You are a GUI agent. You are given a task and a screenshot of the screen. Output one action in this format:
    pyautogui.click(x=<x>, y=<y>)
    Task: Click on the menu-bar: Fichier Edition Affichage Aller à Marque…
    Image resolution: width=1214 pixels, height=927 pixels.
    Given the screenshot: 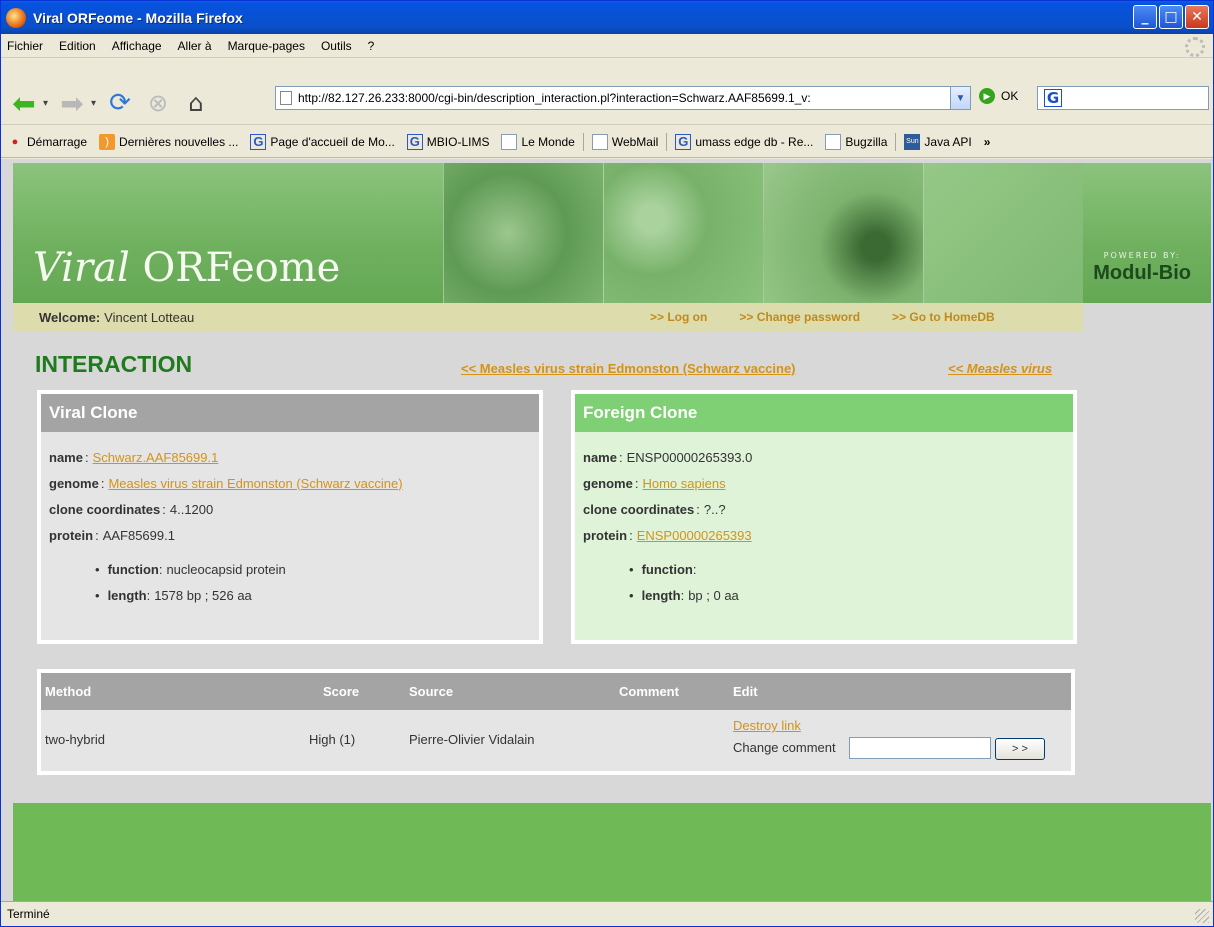 What is the action you would take?
    pyautogui.click(x=607, y=46)
    